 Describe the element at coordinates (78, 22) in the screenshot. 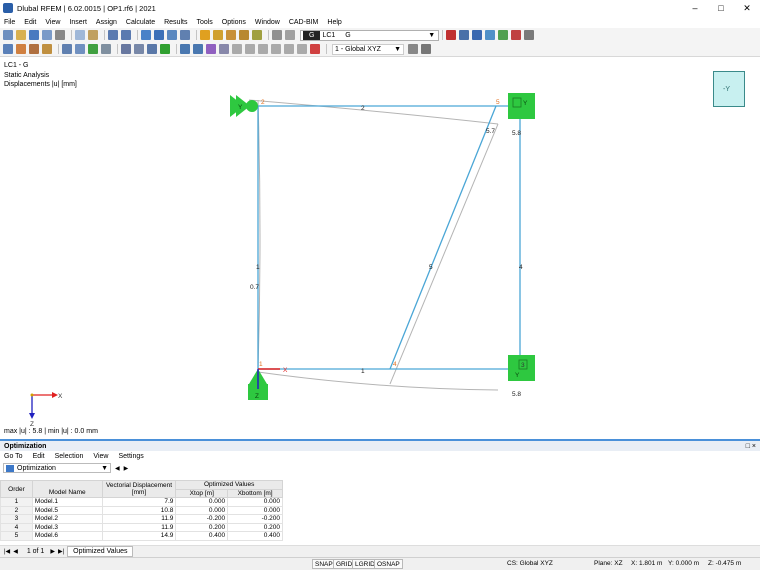

I see `menu-insert: Insert` at that location.